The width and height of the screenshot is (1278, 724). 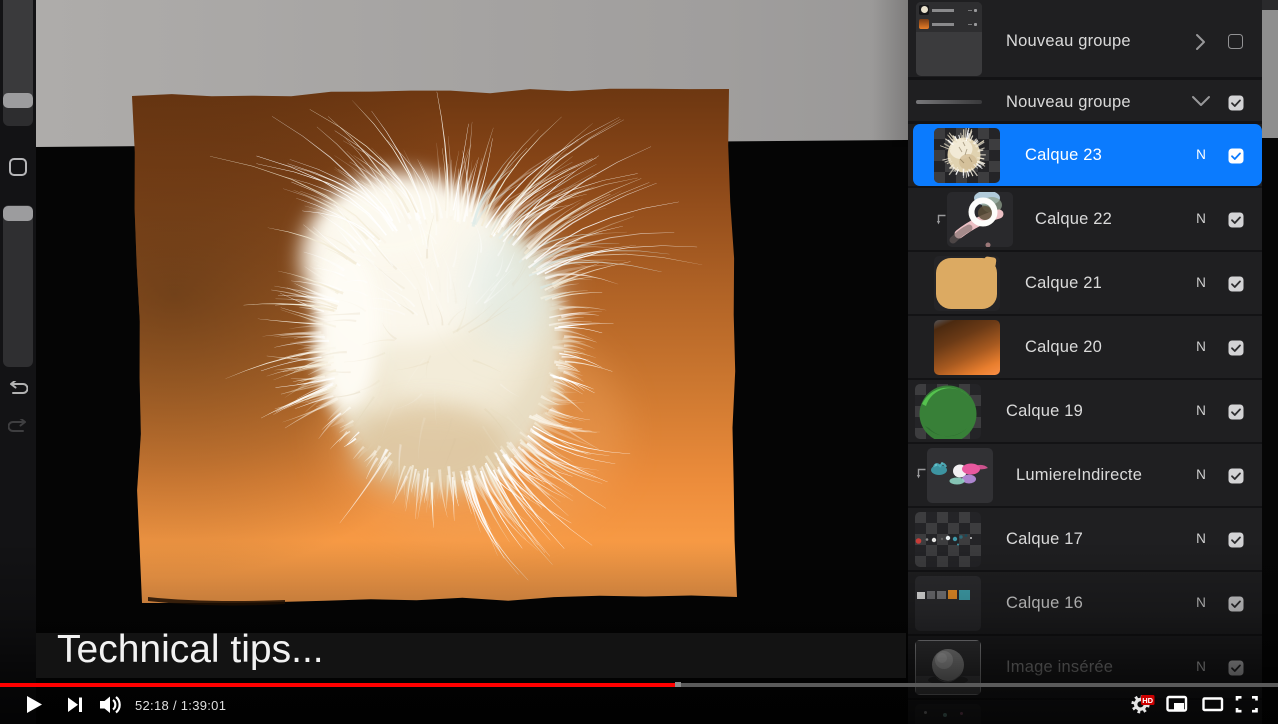 What do you see at coordinates (1147, 700) in the screenshot?
I see `svg-text: HD` at bounding box center [1147, 700].